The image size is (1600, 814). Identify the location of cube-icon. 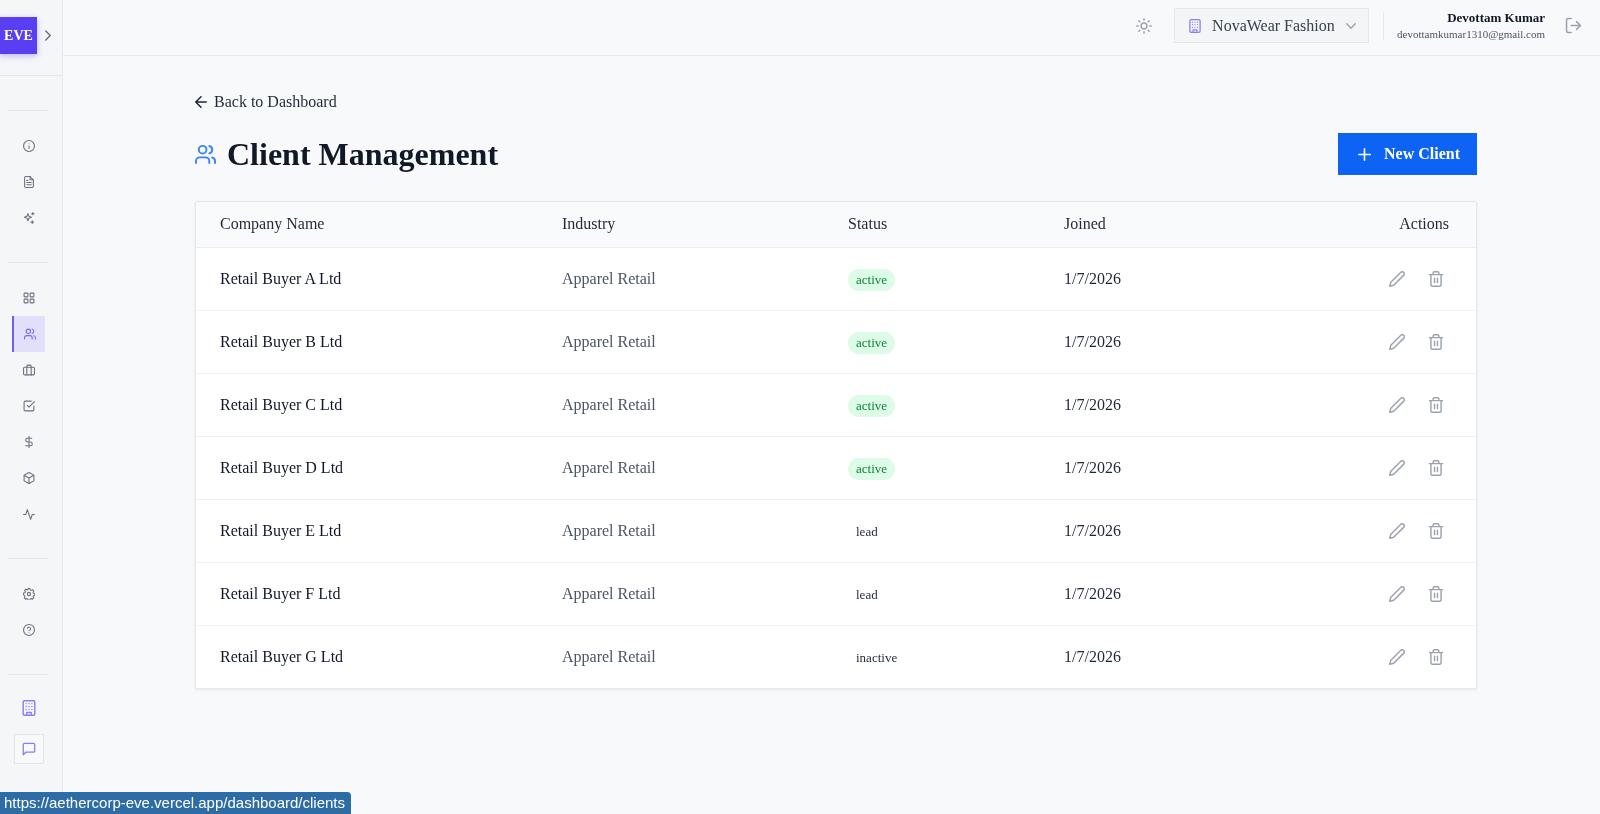
(28, 478).